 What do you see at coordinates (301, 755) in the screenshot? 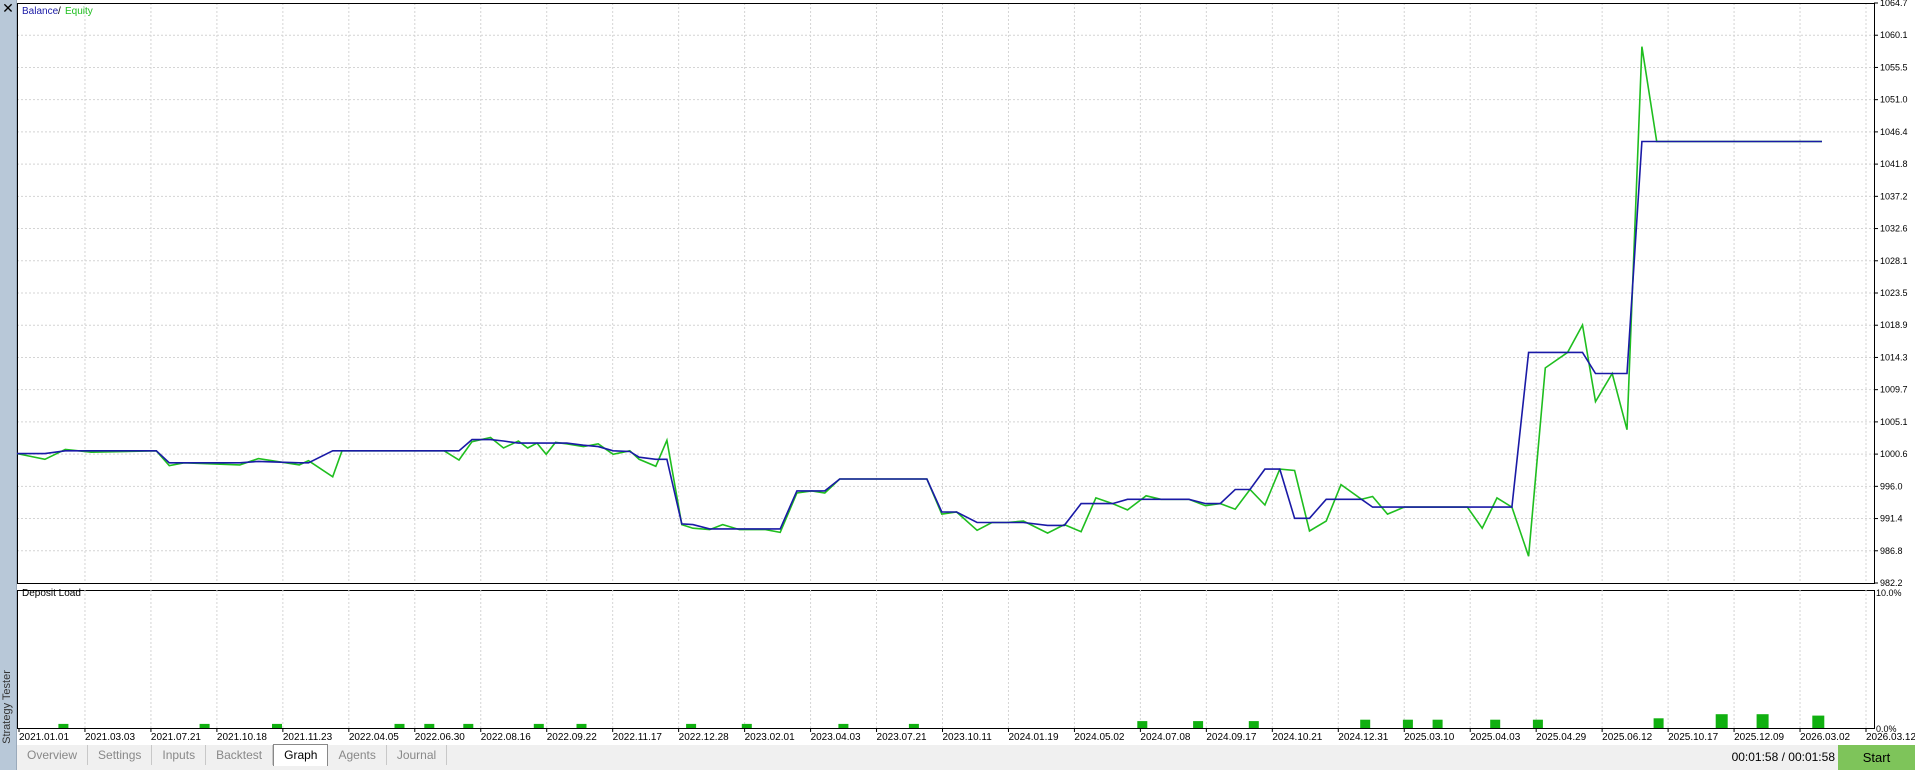
I see `tab-graph: Graph` at bounding box center [301, 755].